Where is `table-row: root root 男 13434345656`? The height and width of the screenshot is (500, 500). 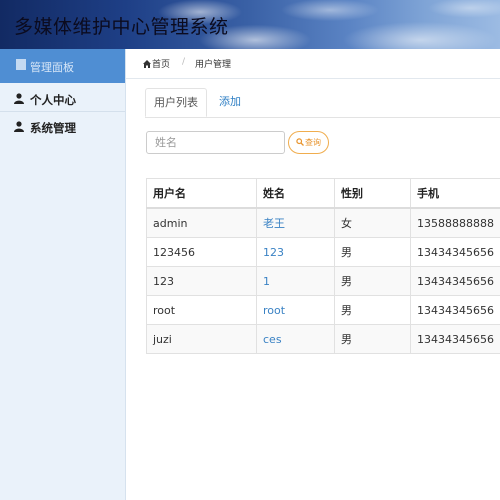
table-row: root root 男 13434345656 is located at coordinates (323, 310).